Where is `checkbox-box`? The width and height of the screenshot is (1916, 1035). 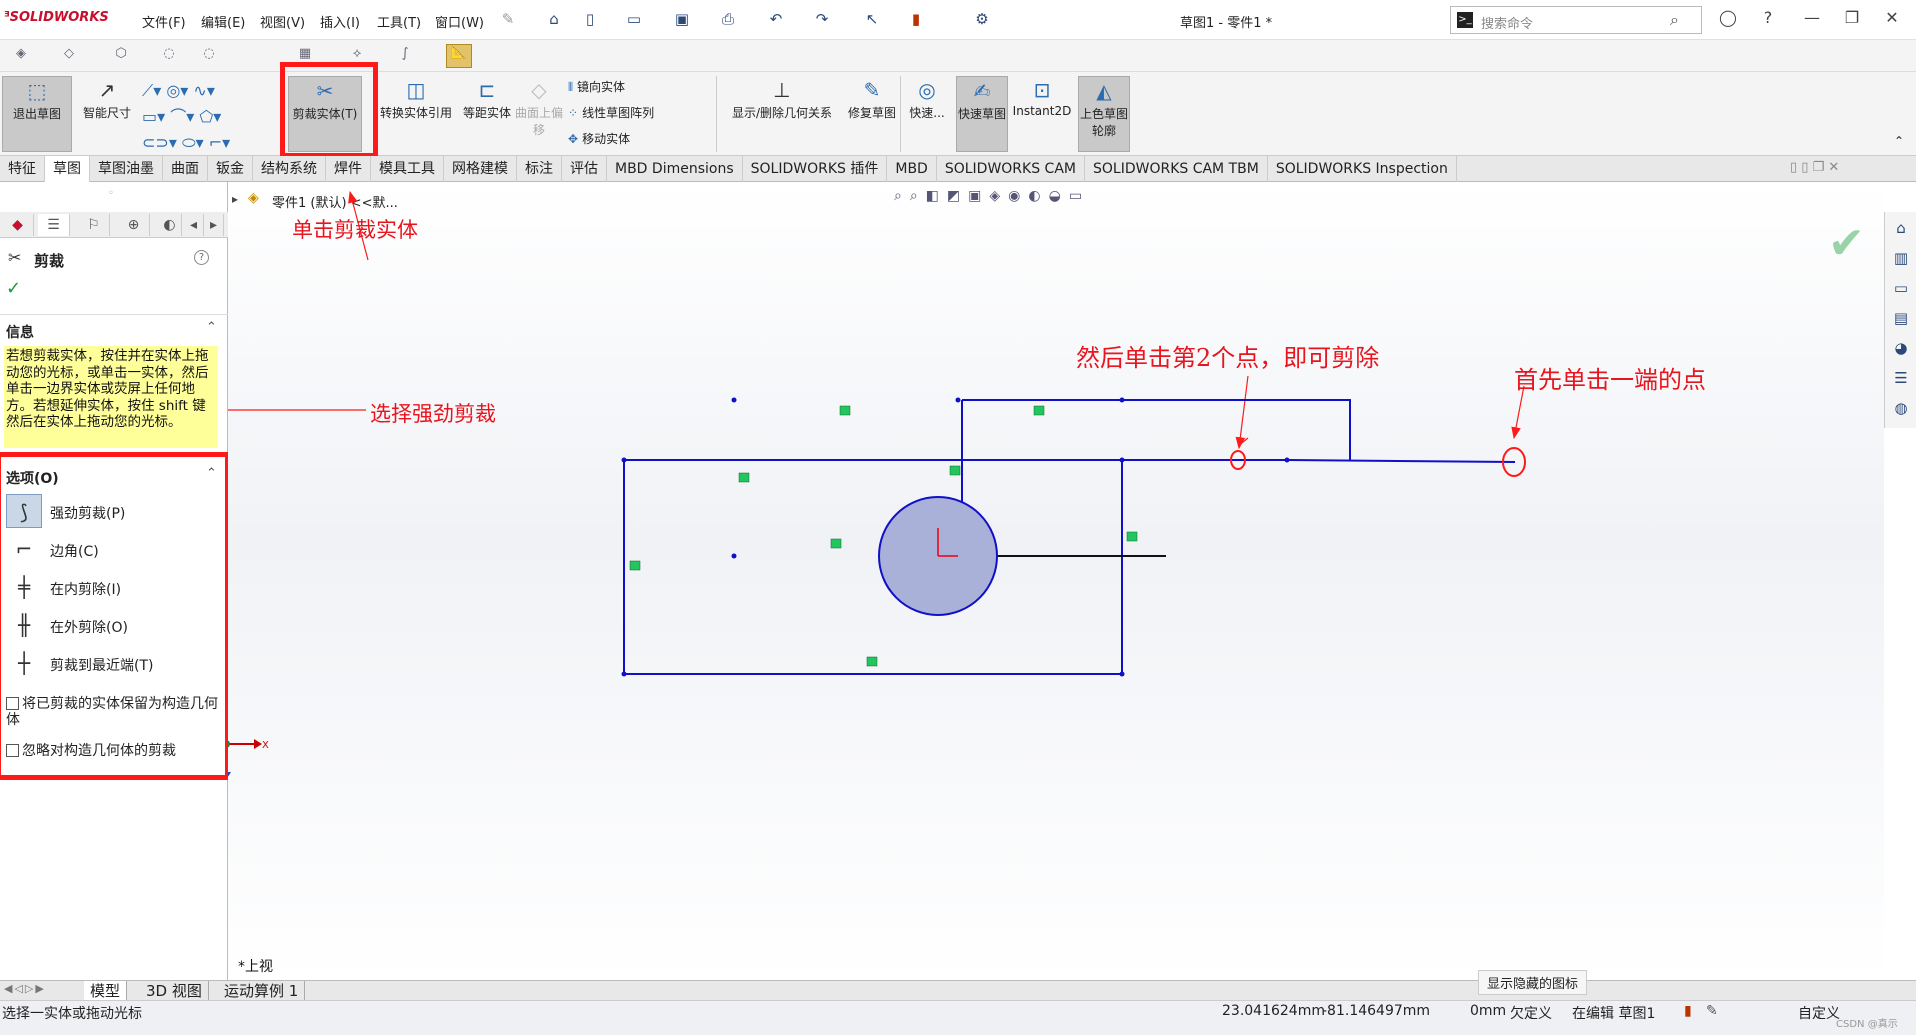 checkbox-box is located at coordinates (12, 750).